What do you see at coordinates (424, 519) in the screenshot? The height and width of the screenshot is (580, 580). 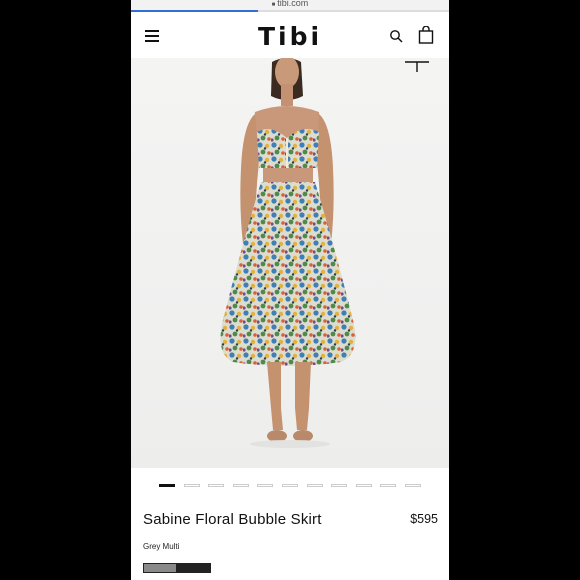 I see `product-price: $595` at bounding box center [424, 519].